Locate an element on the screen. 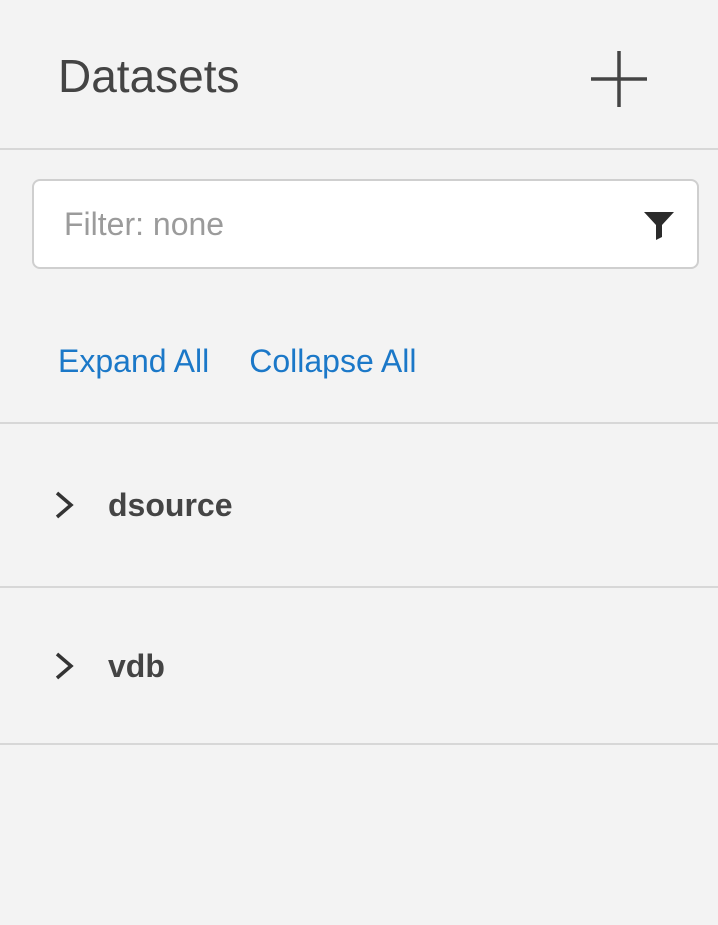  filter-field is located at coordinates (365, 224).